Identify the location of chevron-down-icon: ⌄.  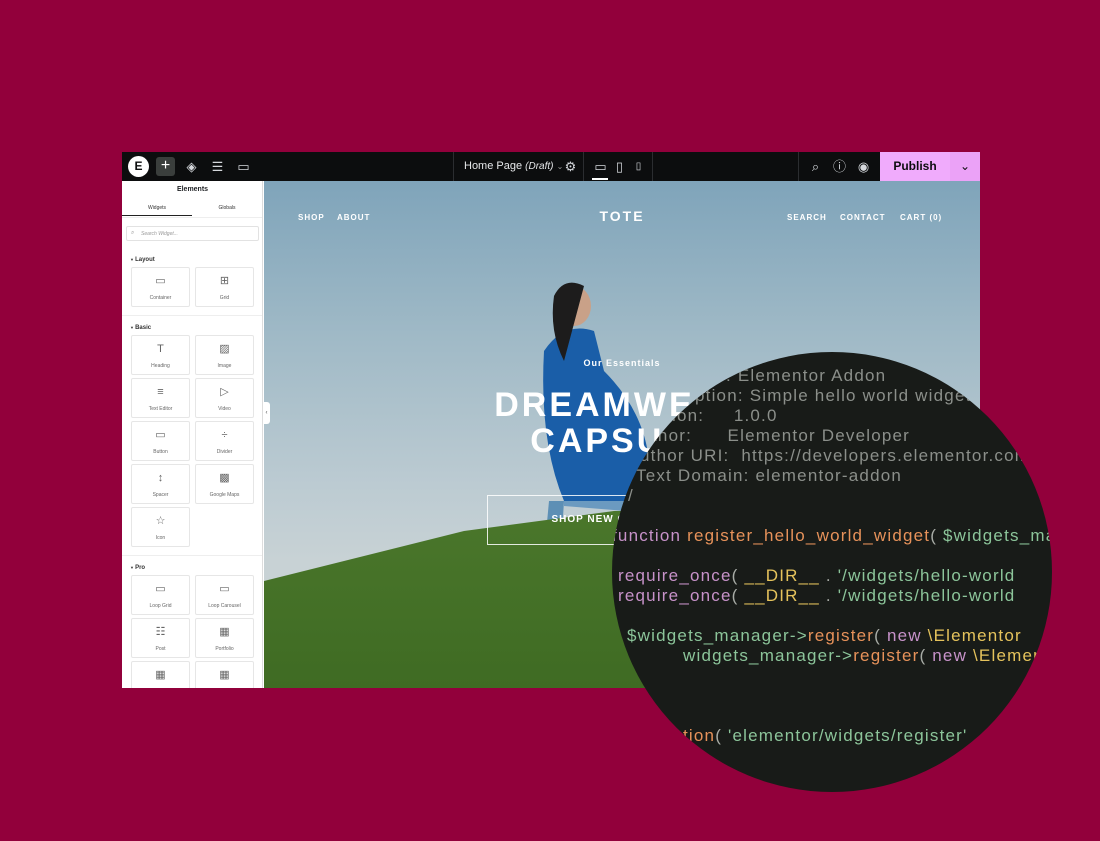
(965, 166).